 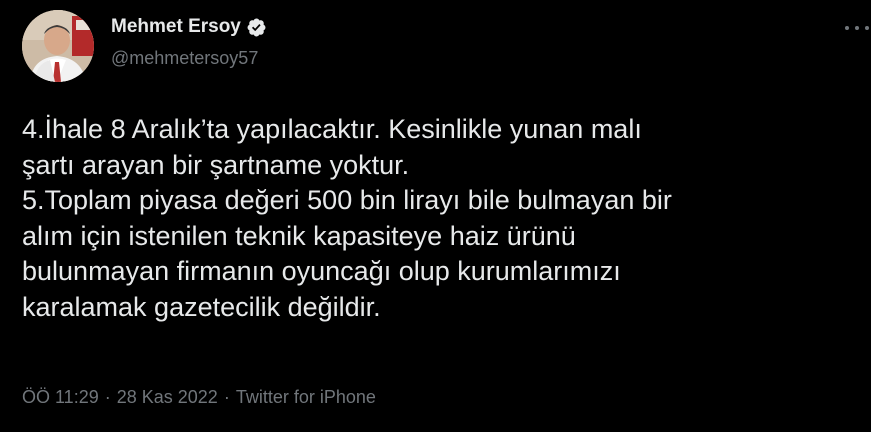 What do you see at coordinates (201, 306) in the screenshot?
I see `tweet-text-line: karalamak gazetecilik değildir.` at bounding box center [201, 306].